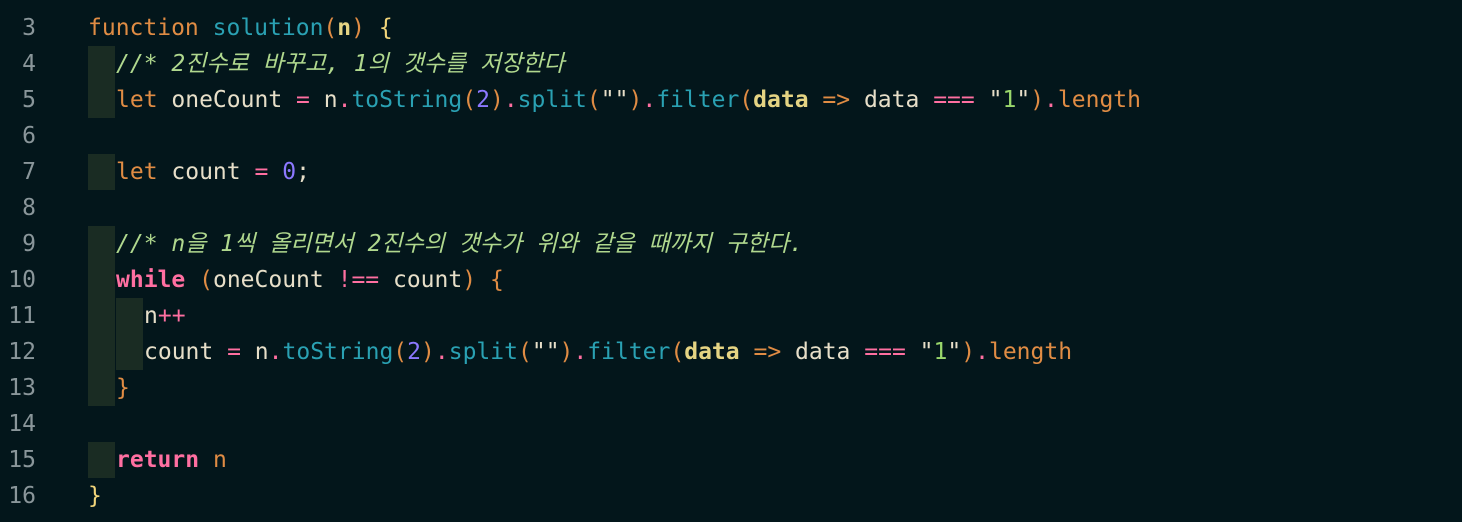 The image size is (1462, 522). I want to click on code-token: function, so click(143, 28).